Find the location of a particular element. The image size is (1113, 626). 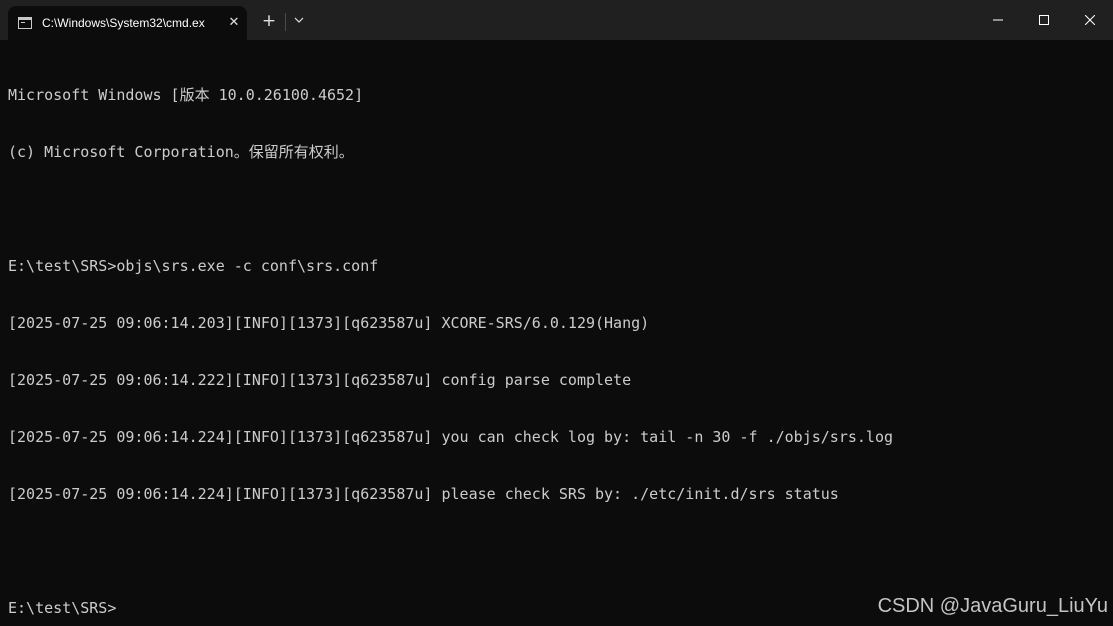

console-line: Microsoft Windows [版本 10.0.26100.4652] is located at coordinates (186, 95).